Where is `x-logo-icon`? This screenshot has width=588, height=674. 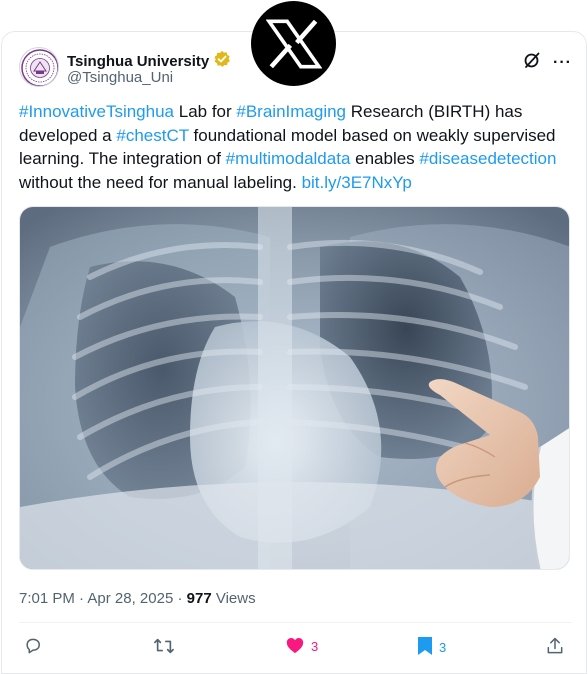
x-logo-icon is located at coordinates (293, 43).